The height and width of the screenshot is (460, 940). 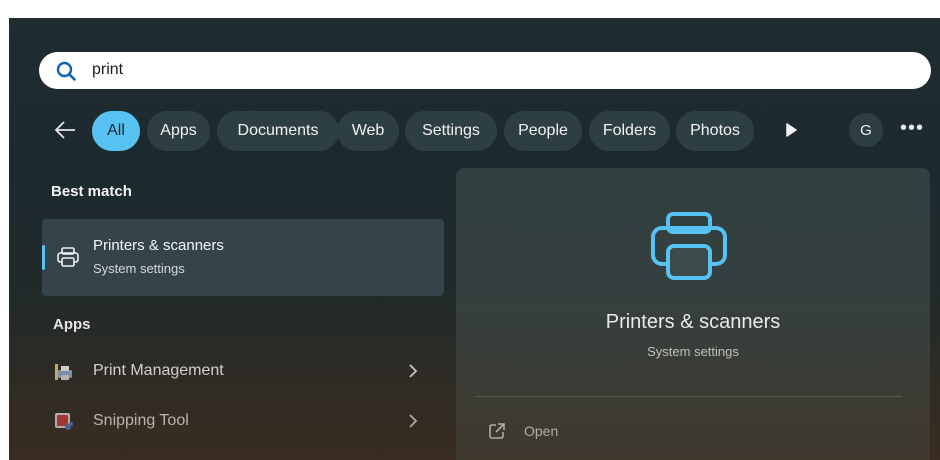 What do you see at coordinates (243, 257) in the screenshot?
I see `best-match-item: Printers & scanners System settings` at bounding box center [243, 257].